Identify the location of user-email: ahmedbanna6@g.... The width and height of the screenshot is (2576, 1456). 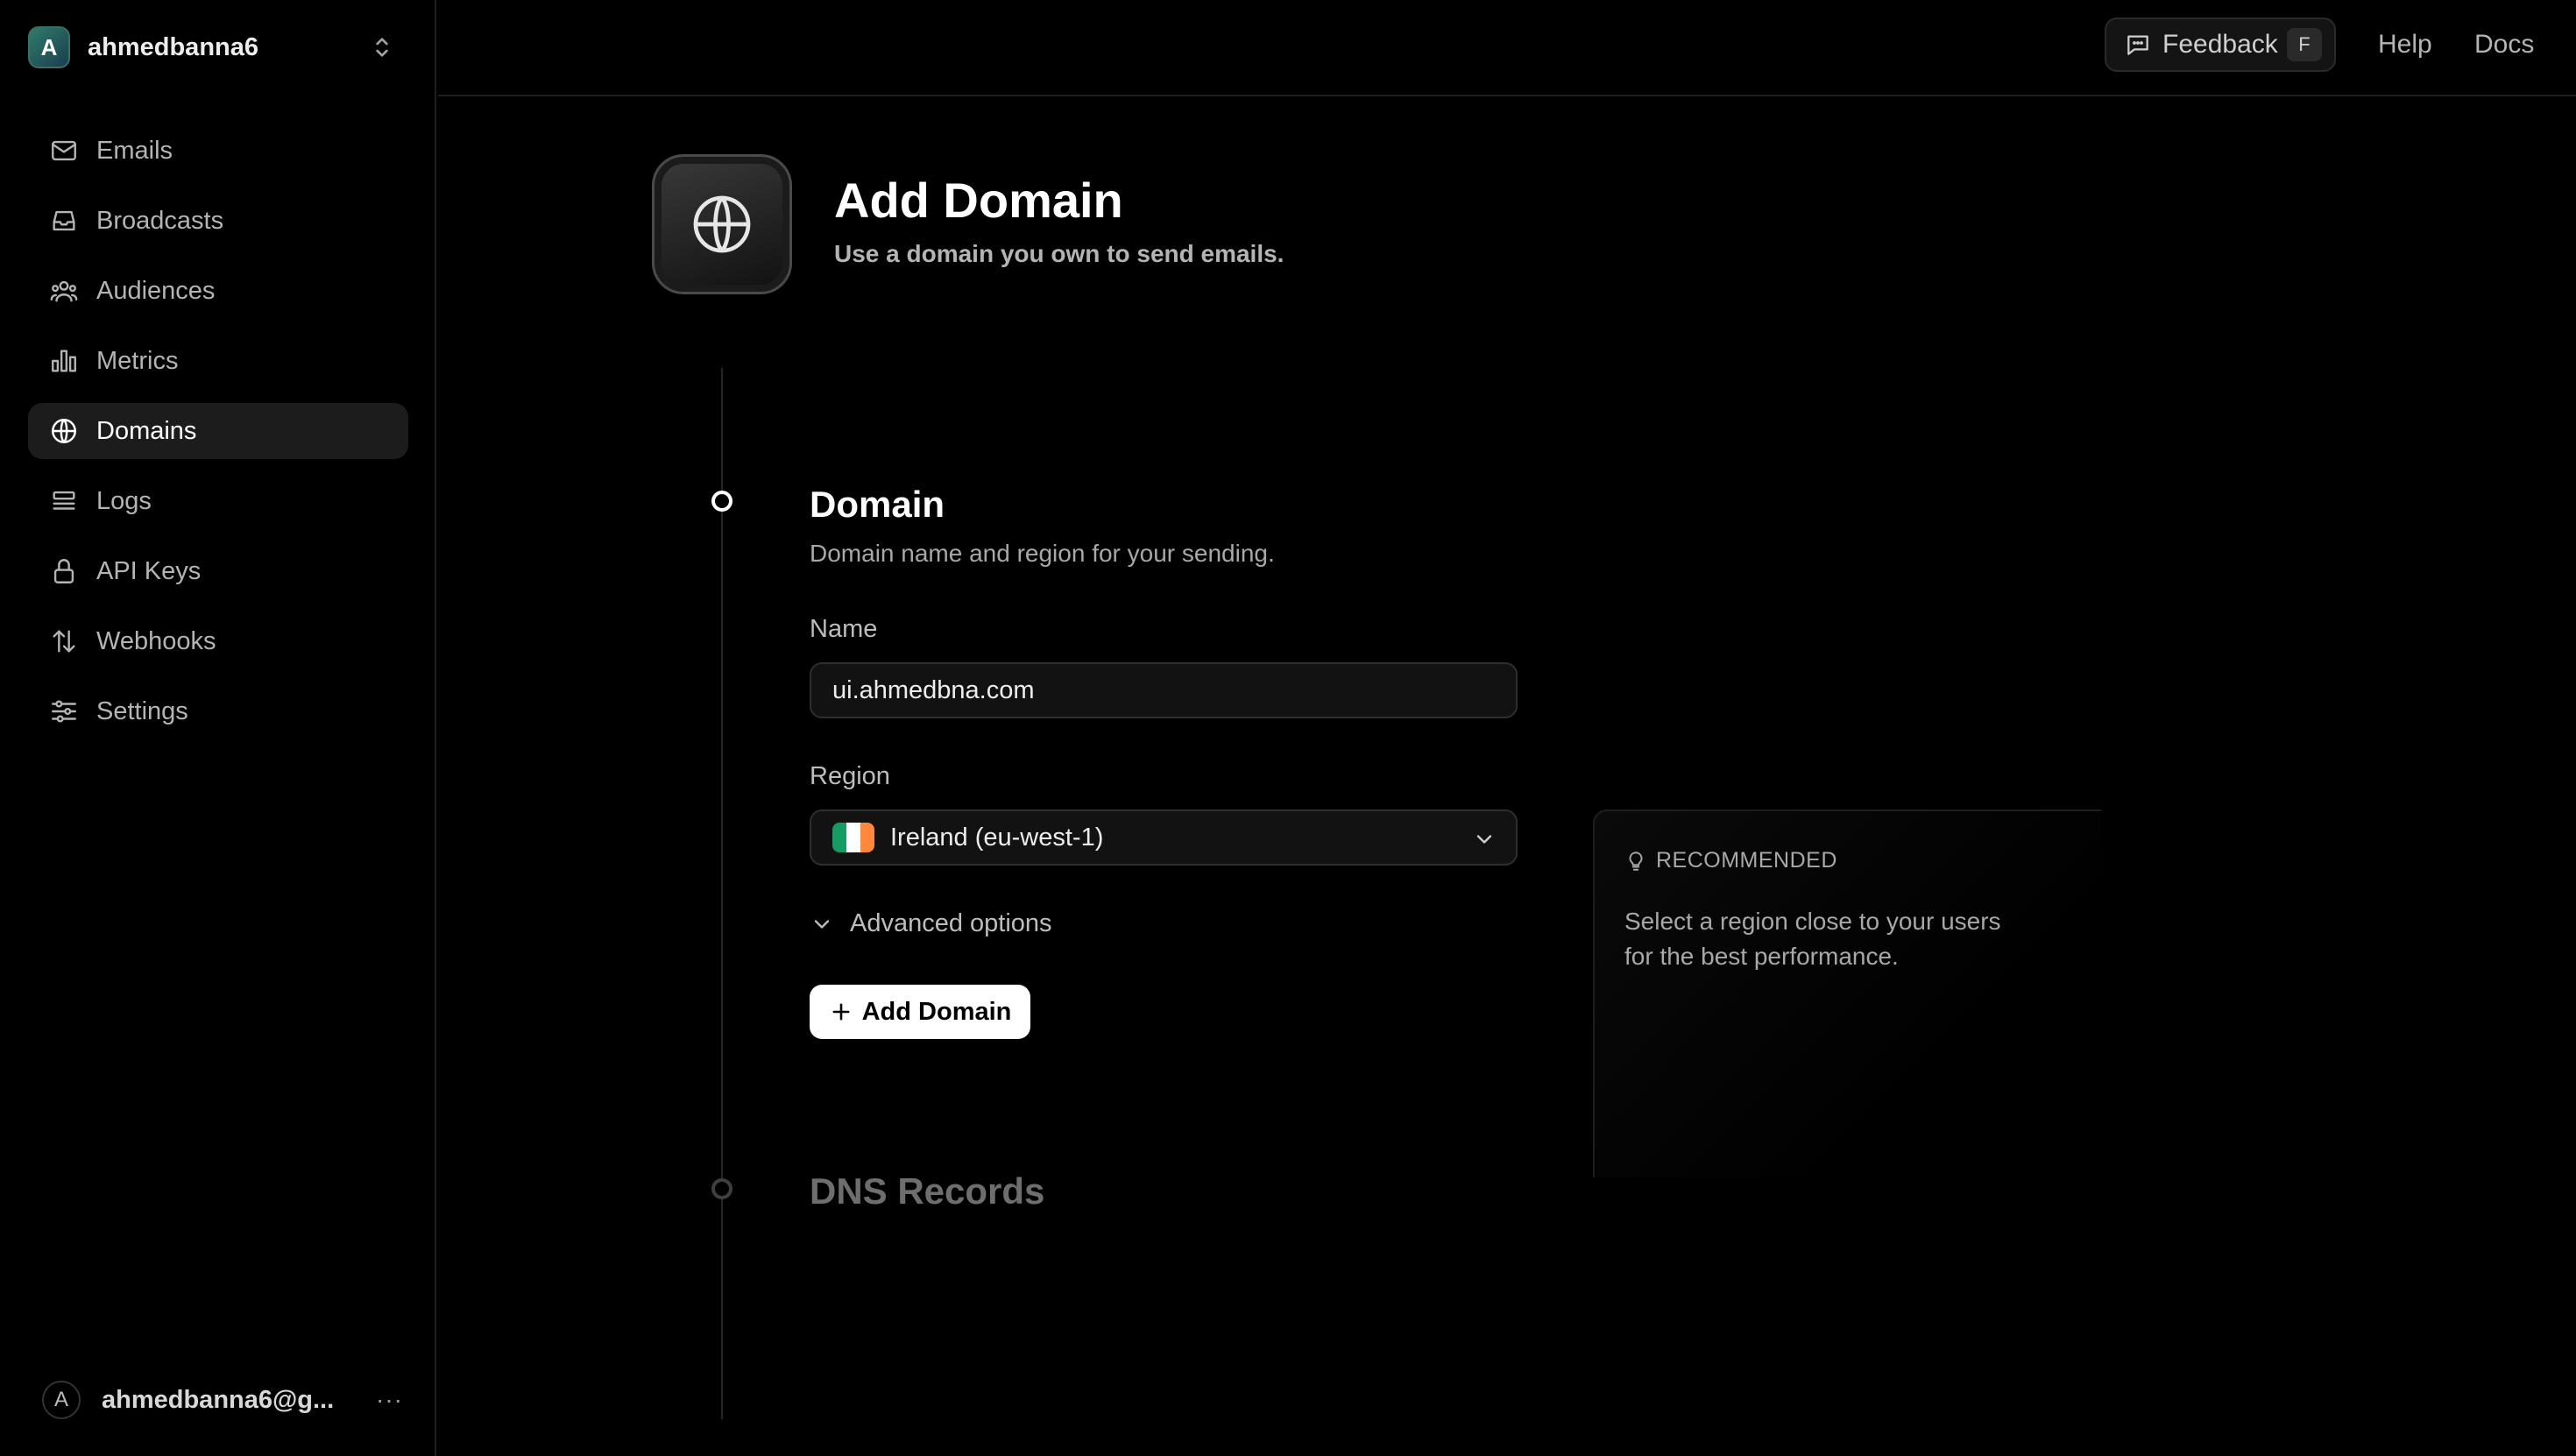
(218, 1399).